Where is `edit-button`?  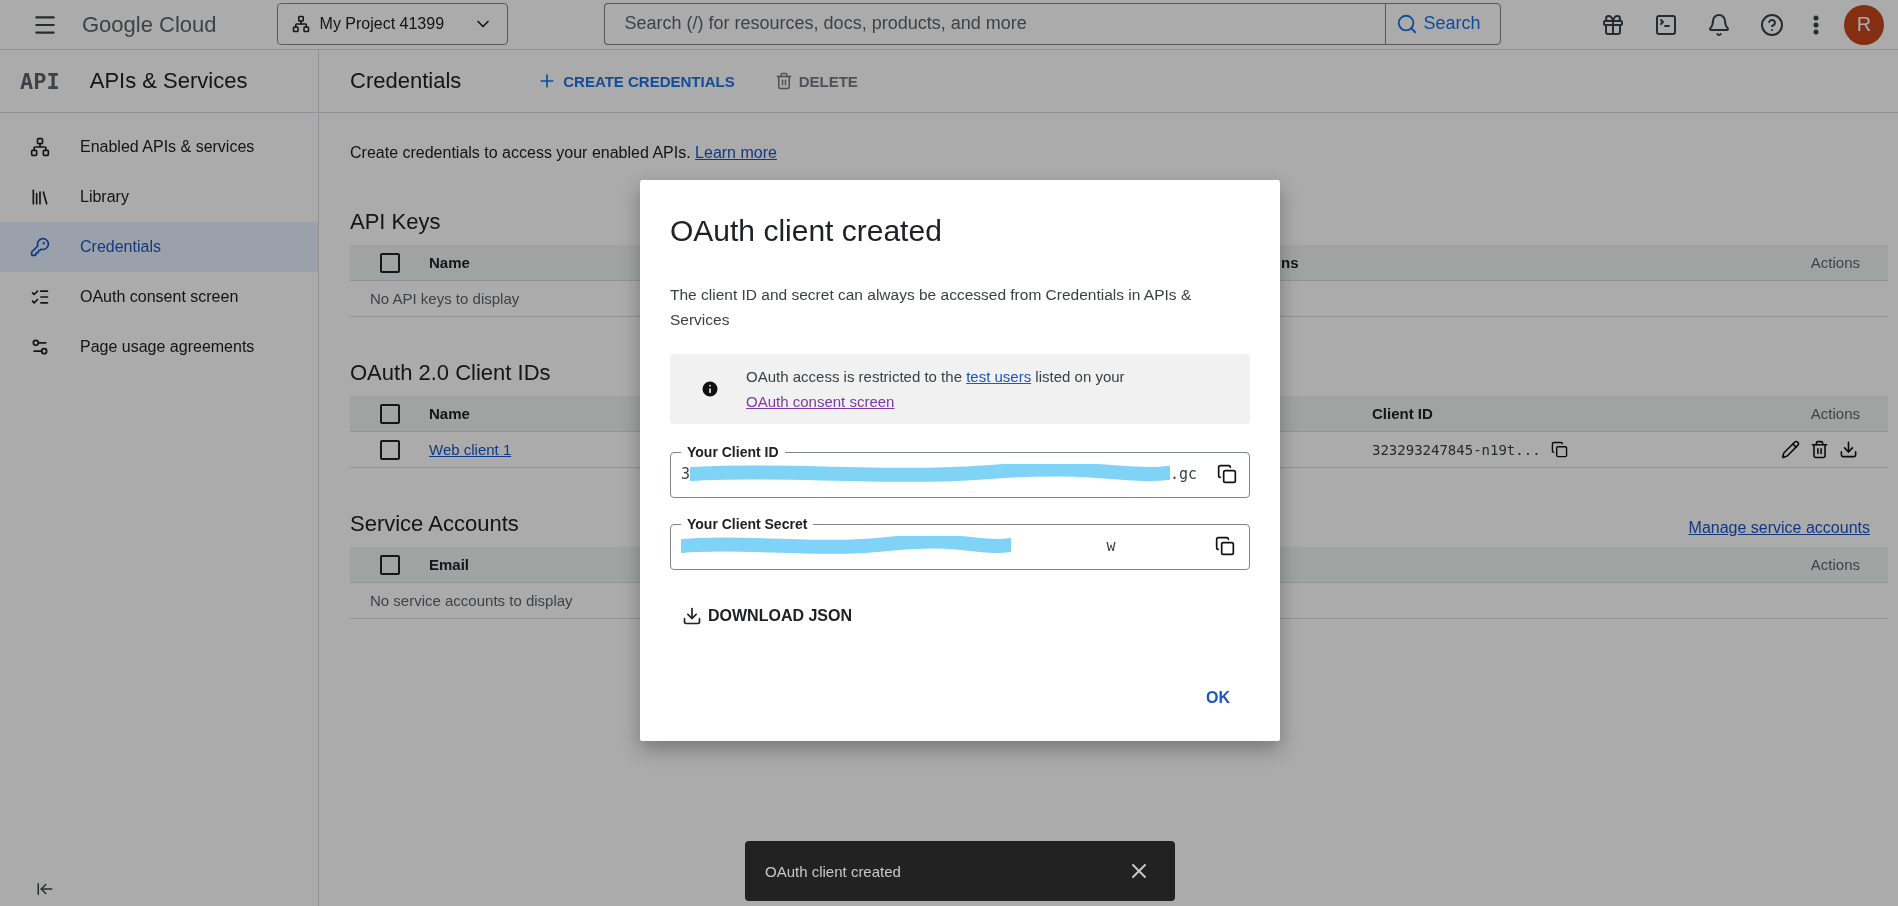 edit-button is located at coordinates (1790, 449).